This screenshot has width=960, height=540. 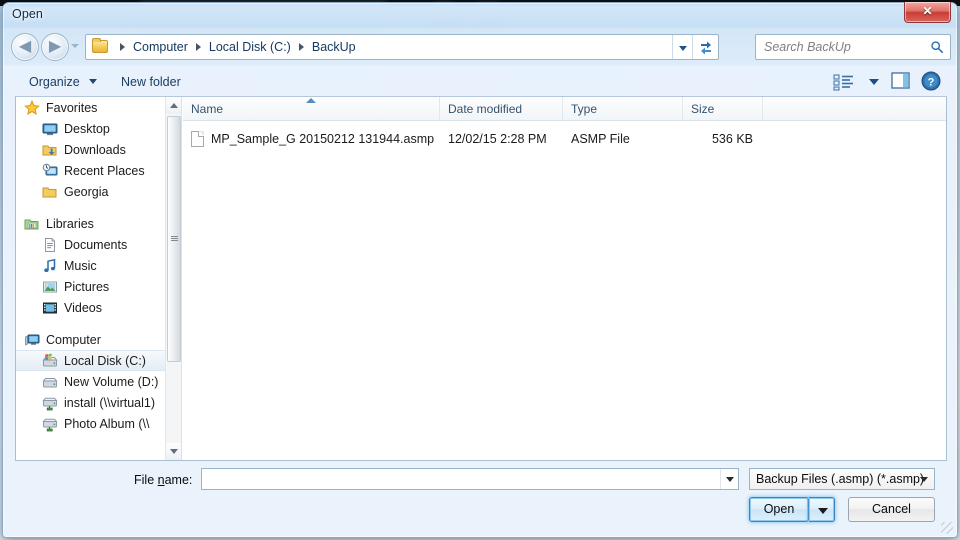 I want to click on cancel-button: Cancel, so click(x=891, y=509).